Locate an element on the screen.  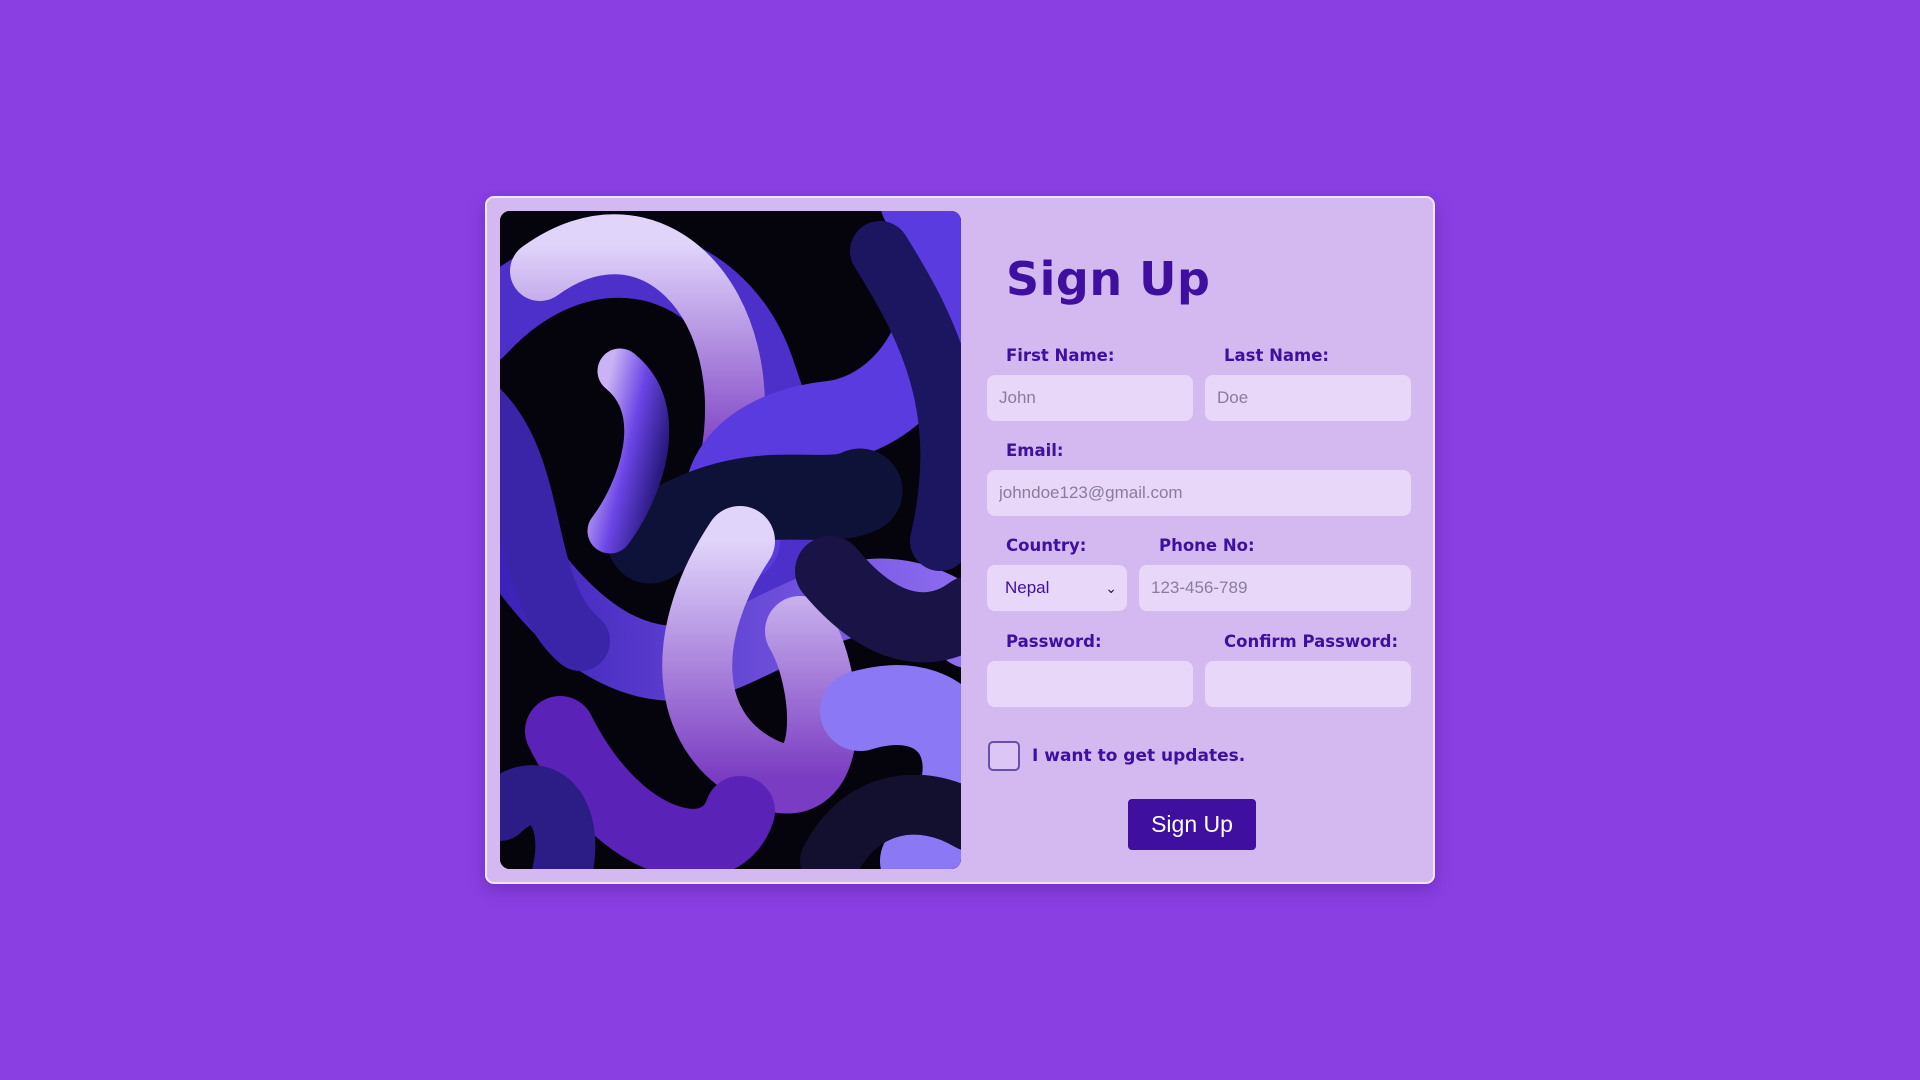
last-name-label: Last Name: is located at coordinates (1277, 355).